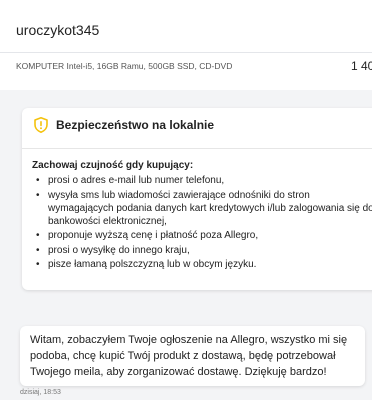  What do you see at coordinates (113, 165) in the screenshot?
I see `warning-heading: Zachowaj czujność gdy kupujący:` at bounding box center [113, 165].